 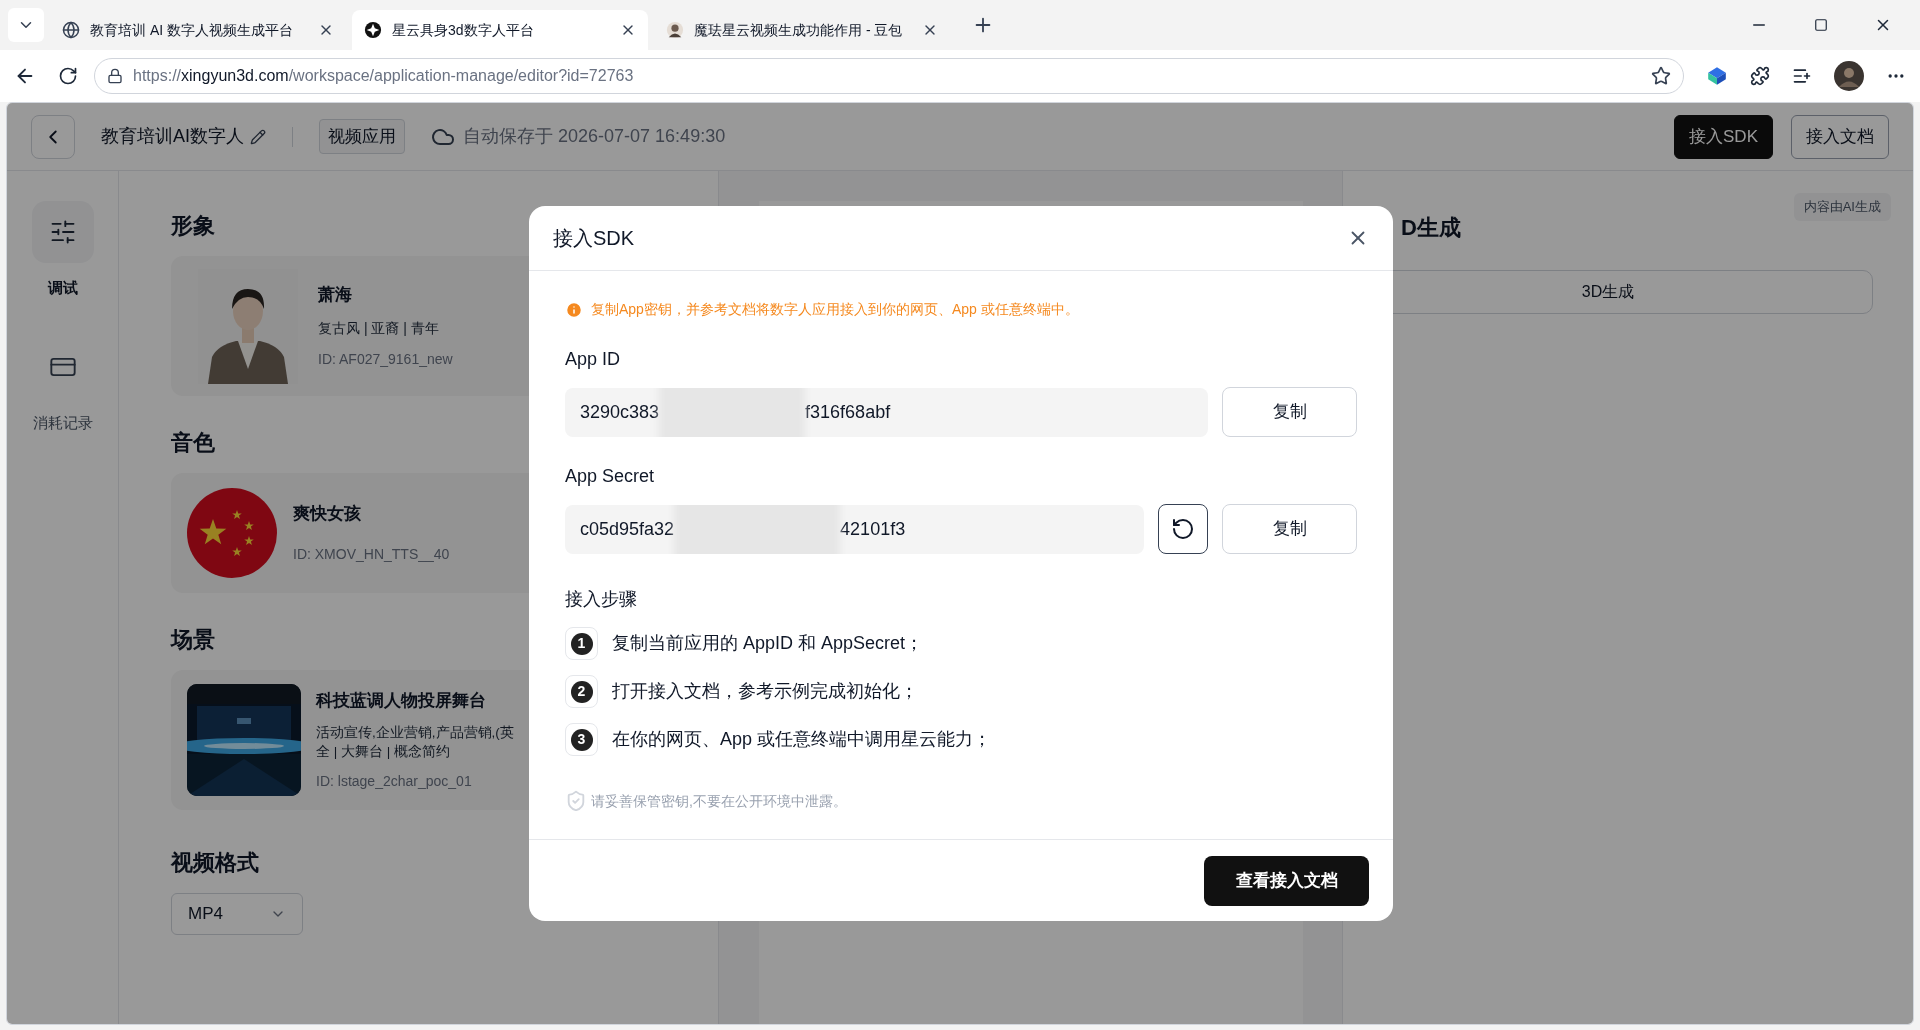 What do you see at coordinates (327, 513) in the screenshot?
I see `voice-name: 爽快女孩` at bounding box center [327, 513].